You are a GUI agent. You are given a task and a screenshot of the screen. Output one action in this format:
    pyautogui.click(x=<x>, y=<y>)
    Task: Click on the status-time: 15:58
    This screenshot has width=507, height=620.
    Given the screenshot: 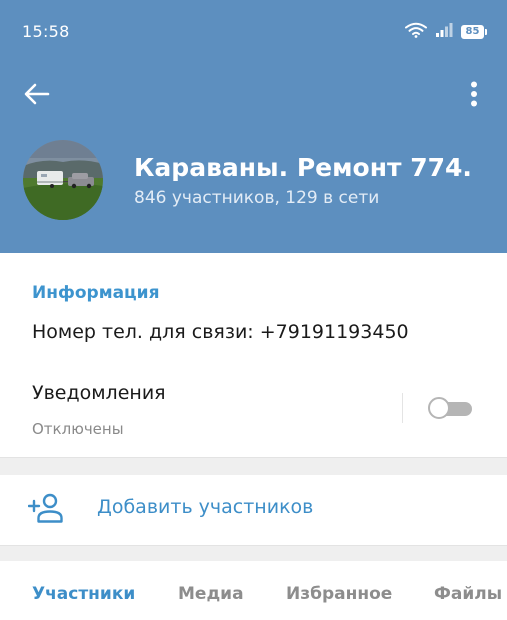 What is the action you would take?
    pyautogui.click(x=46, y=31)
    